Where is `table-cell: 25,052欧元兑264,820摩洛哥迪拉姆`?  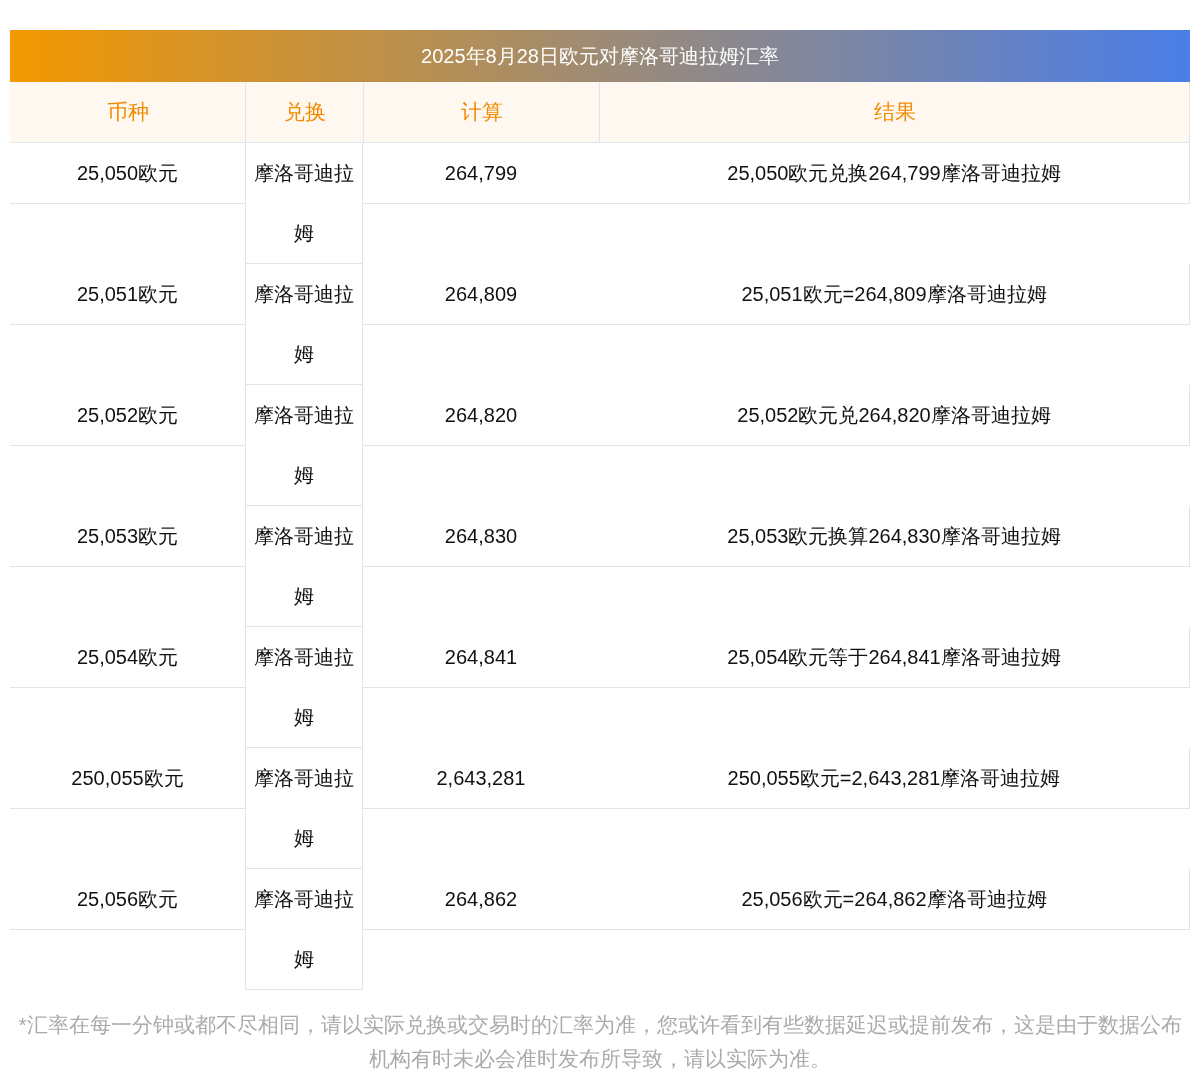 table-cell: 25,052欧元兑264,820摩洛哥迪拉姆 is located at coordinates (894, 415).